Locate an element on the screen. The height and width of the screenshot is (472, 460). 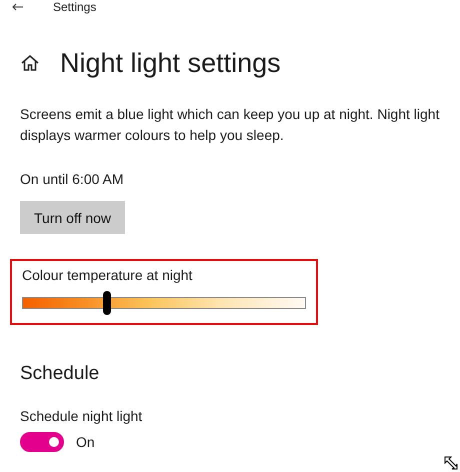
cursor-icon is located at coordinates (451, 463).